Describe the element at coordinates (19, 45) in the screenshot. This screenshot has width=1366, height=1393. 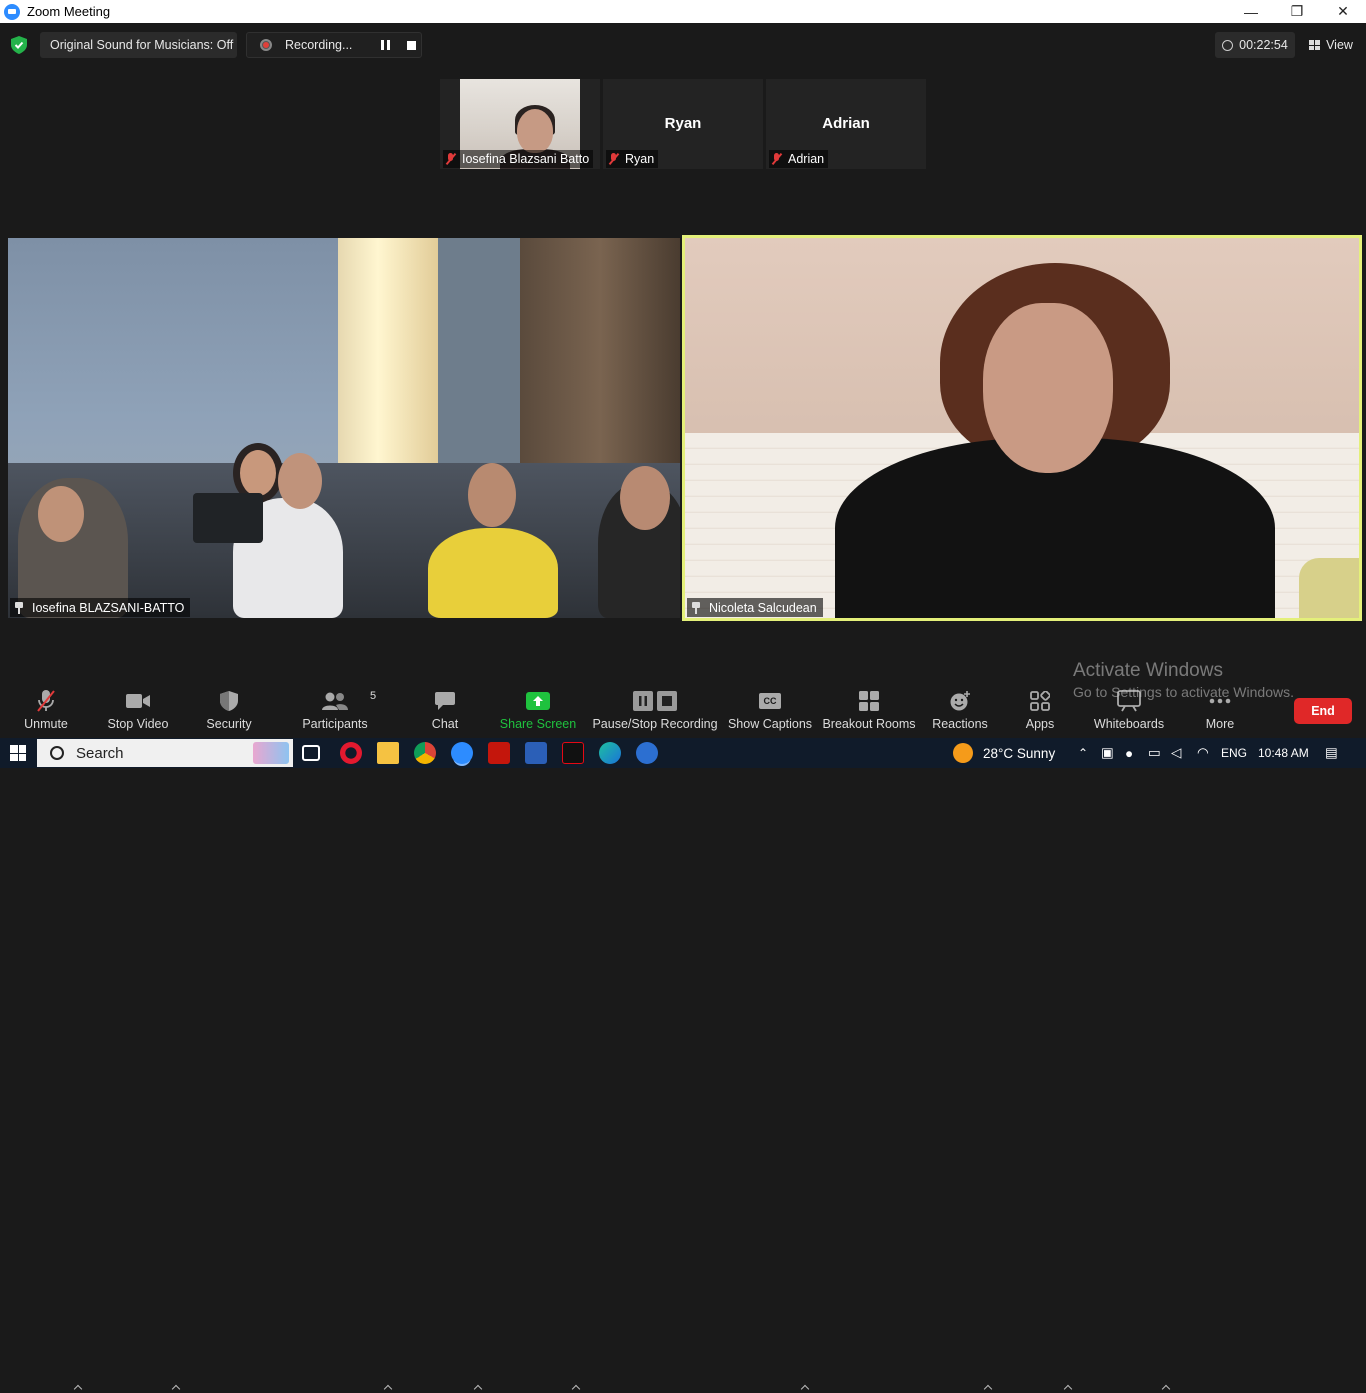
I see `shield-icon` at that location.